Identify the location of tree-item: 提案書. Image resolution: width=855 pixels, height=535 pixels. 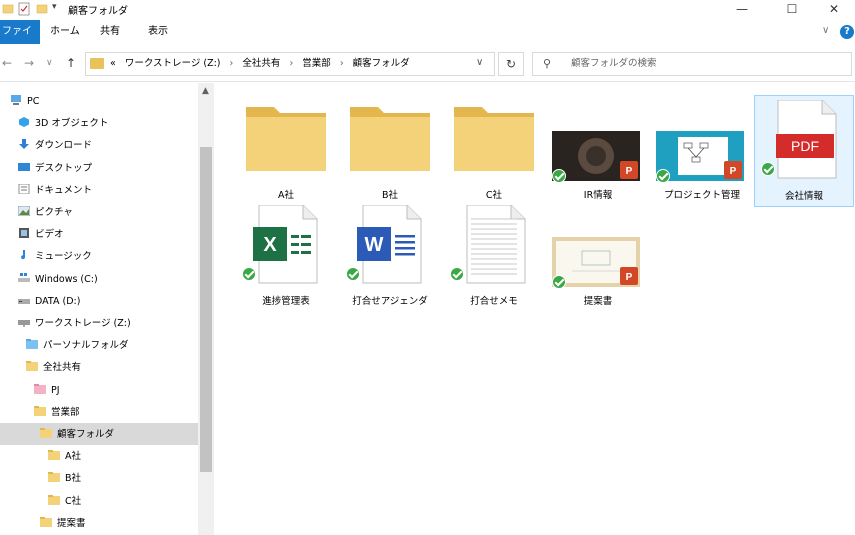
(63, 524).